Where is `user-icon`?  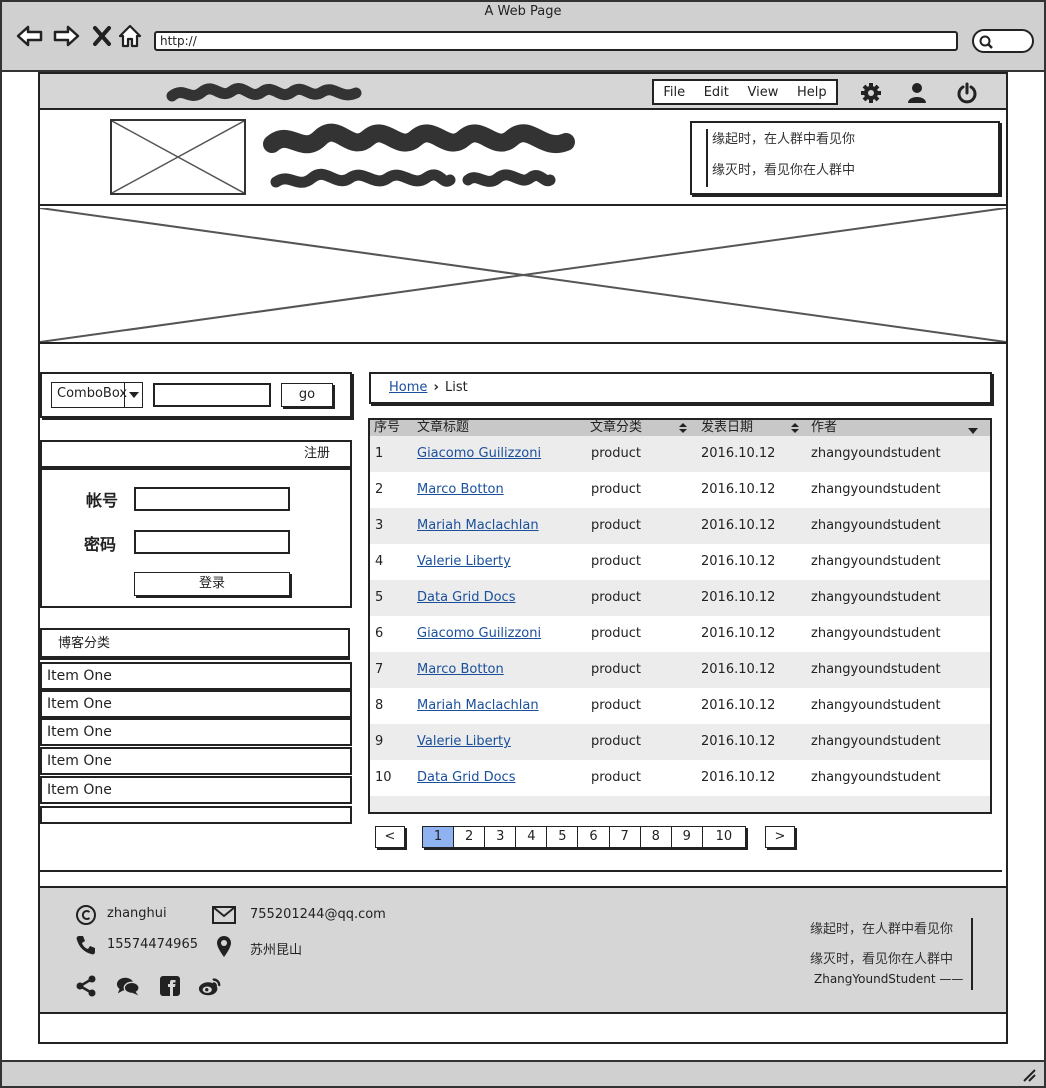
user-icon is located at coordinates (917, 93).